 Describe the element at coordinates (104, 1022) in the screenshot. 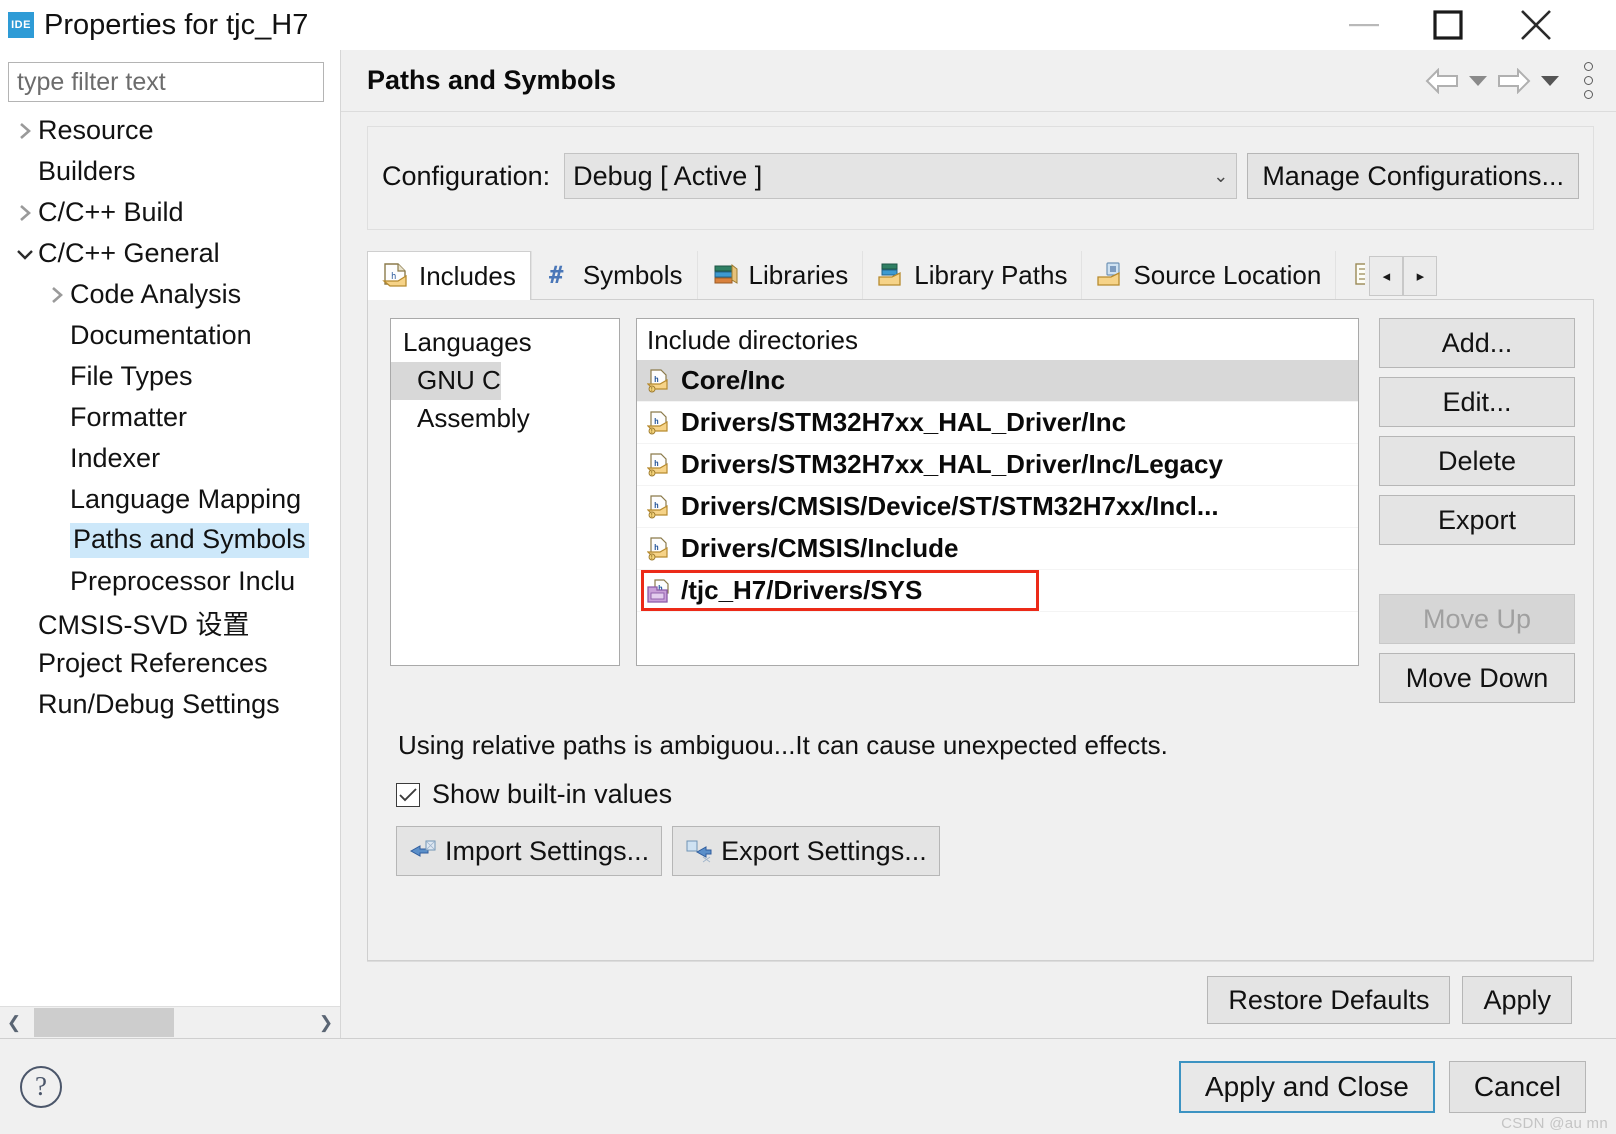

I see `scrollbar-thumb` at that location.